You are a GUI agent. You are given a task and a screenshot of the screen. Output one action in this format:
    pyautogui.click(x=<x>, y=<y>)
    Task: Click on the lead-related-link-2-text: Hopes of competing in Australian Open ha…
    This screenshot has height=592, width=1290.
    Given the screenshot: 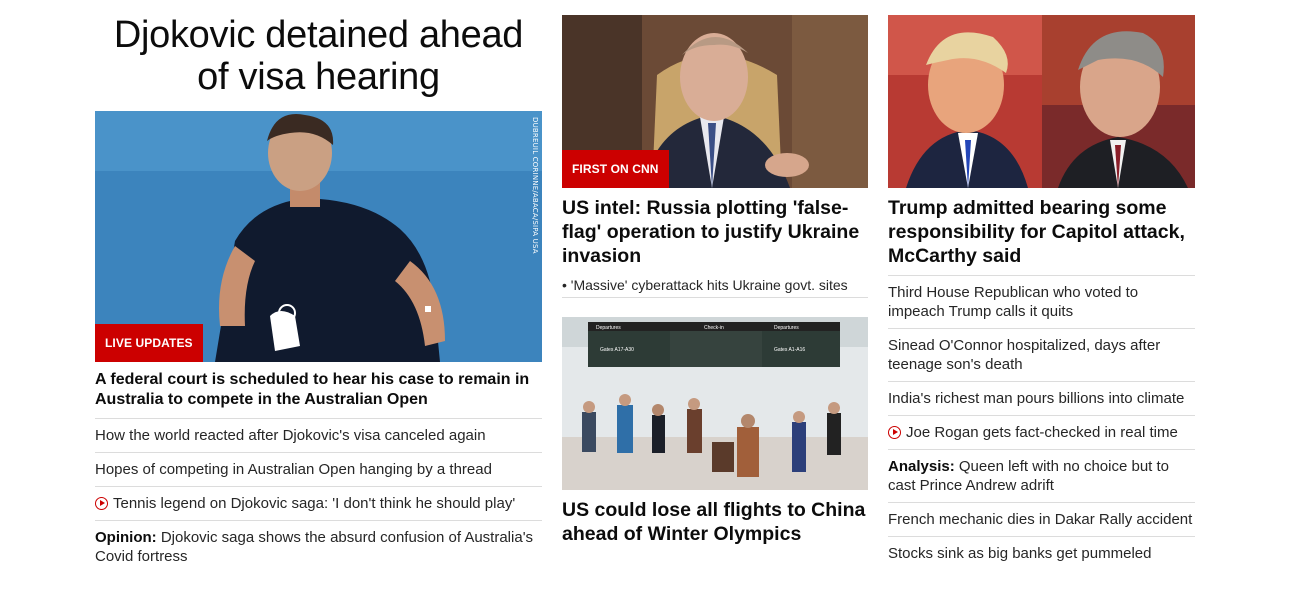 What is the action you would take?
    pyautogui.click(x=293, y=469)
    